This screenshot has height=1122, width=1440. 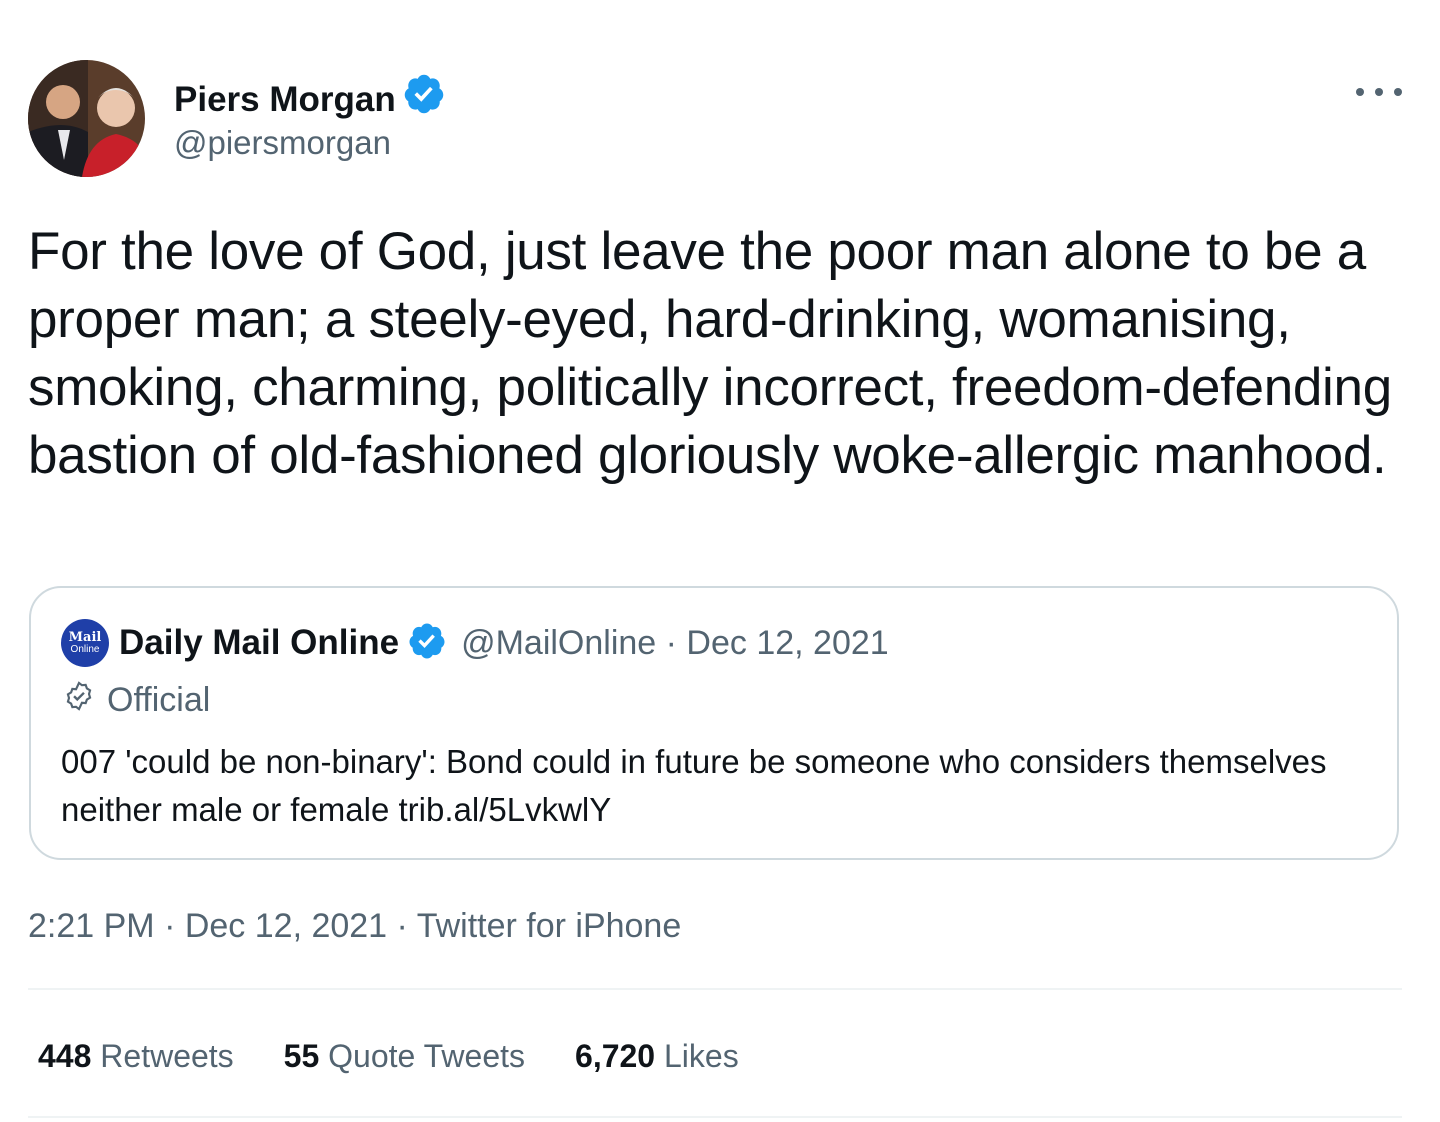 What do you see at coordinates (259, 643) in the screenshot?
I see `quoted-author-name: Daily Mail Online` at bounding box center [259, 643].